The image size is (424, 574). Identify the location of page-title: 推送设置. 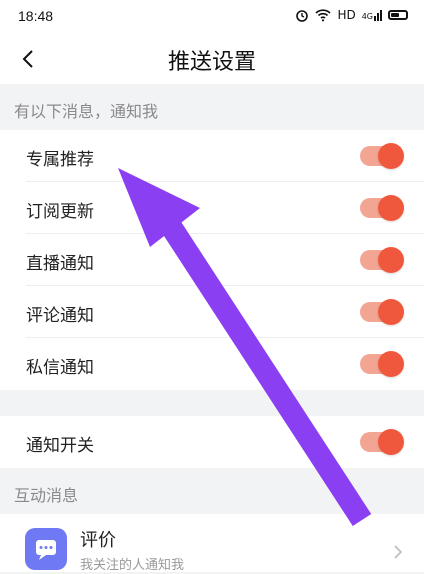
(211, 62).